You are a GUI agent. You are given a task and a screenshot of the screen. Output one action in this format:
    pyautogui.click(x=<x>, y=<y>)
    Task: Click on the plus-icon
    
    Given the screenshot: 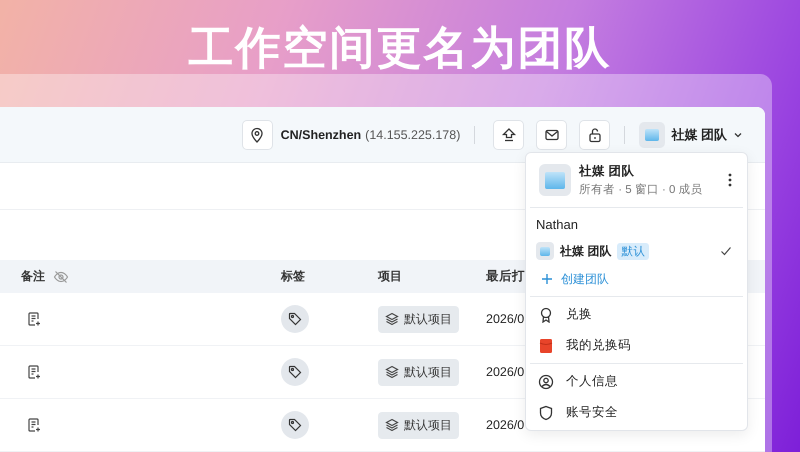 What is the action you would take?
    pyautogui.click(x=547, y=279)
    